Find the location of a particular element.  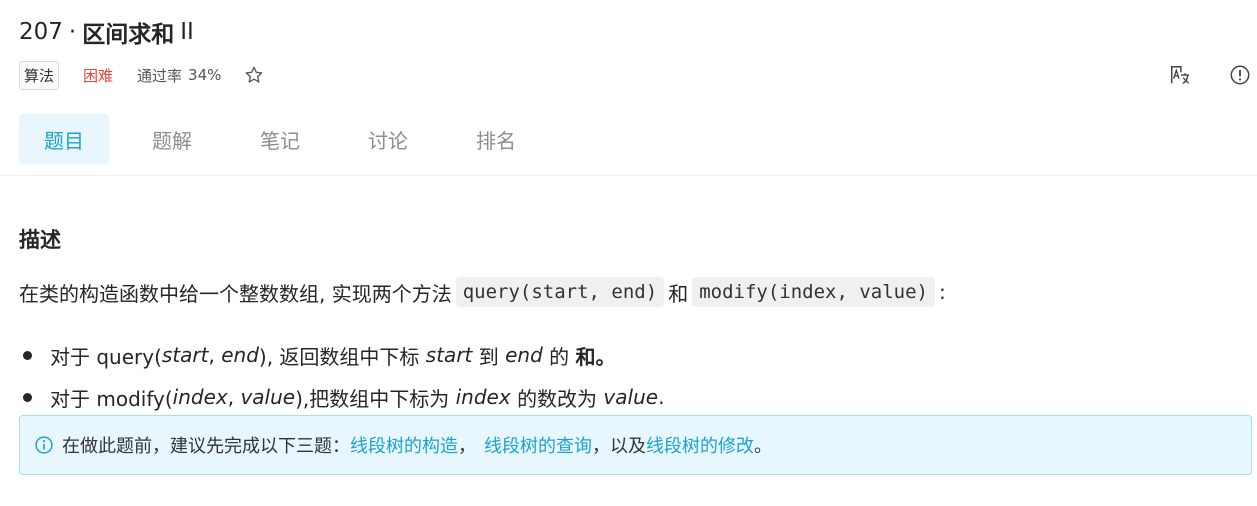

problem-tabs: 题目 题解 笔记 讨论 排名 is located at coordinates (289, 139).